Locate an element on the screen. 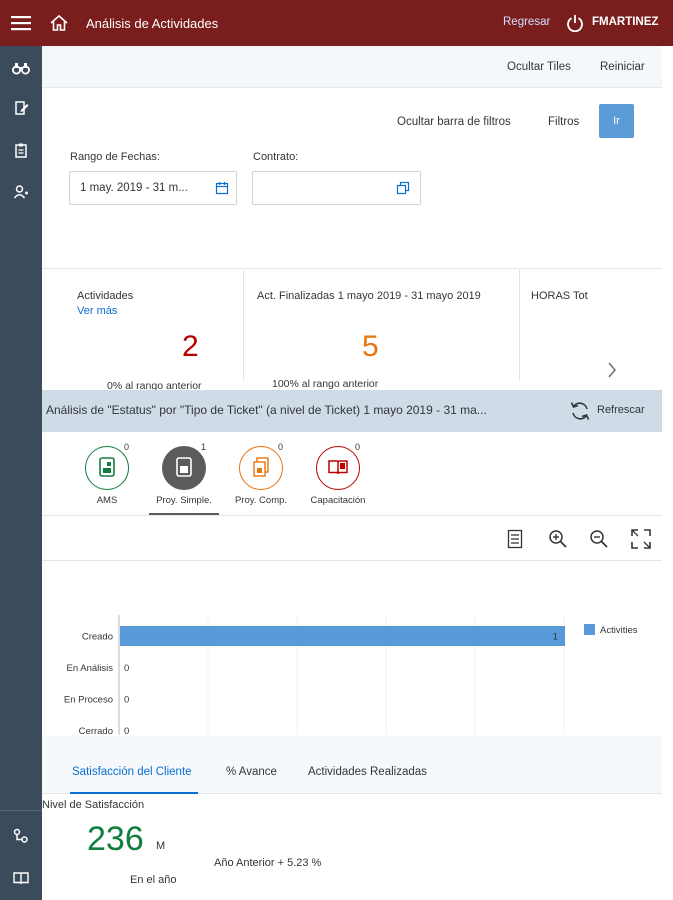 Image resolution: width=673 pixels, height=900 pixels. zoom-in-icon is located at coordinates (558, 540).